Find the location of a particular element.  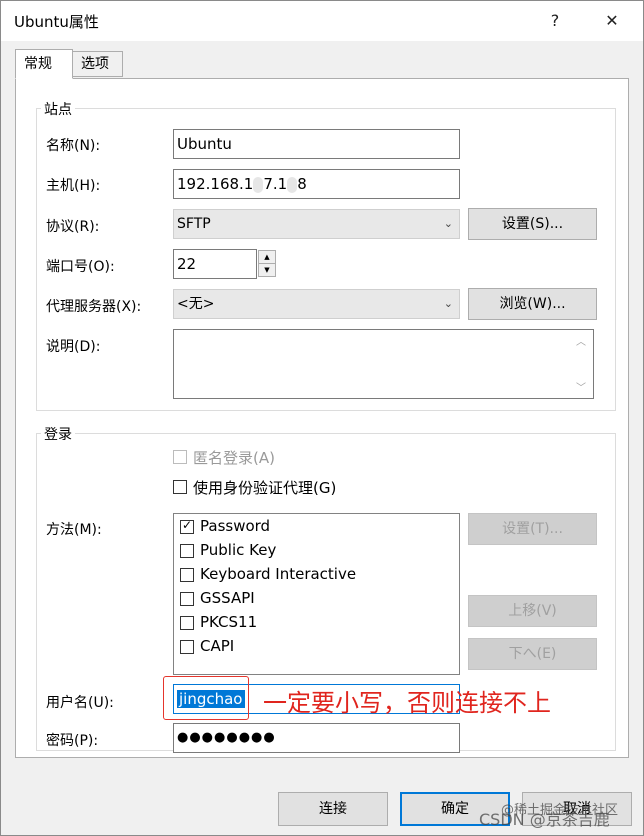

check-icon: ✓ is located at coordinates (187, 525).